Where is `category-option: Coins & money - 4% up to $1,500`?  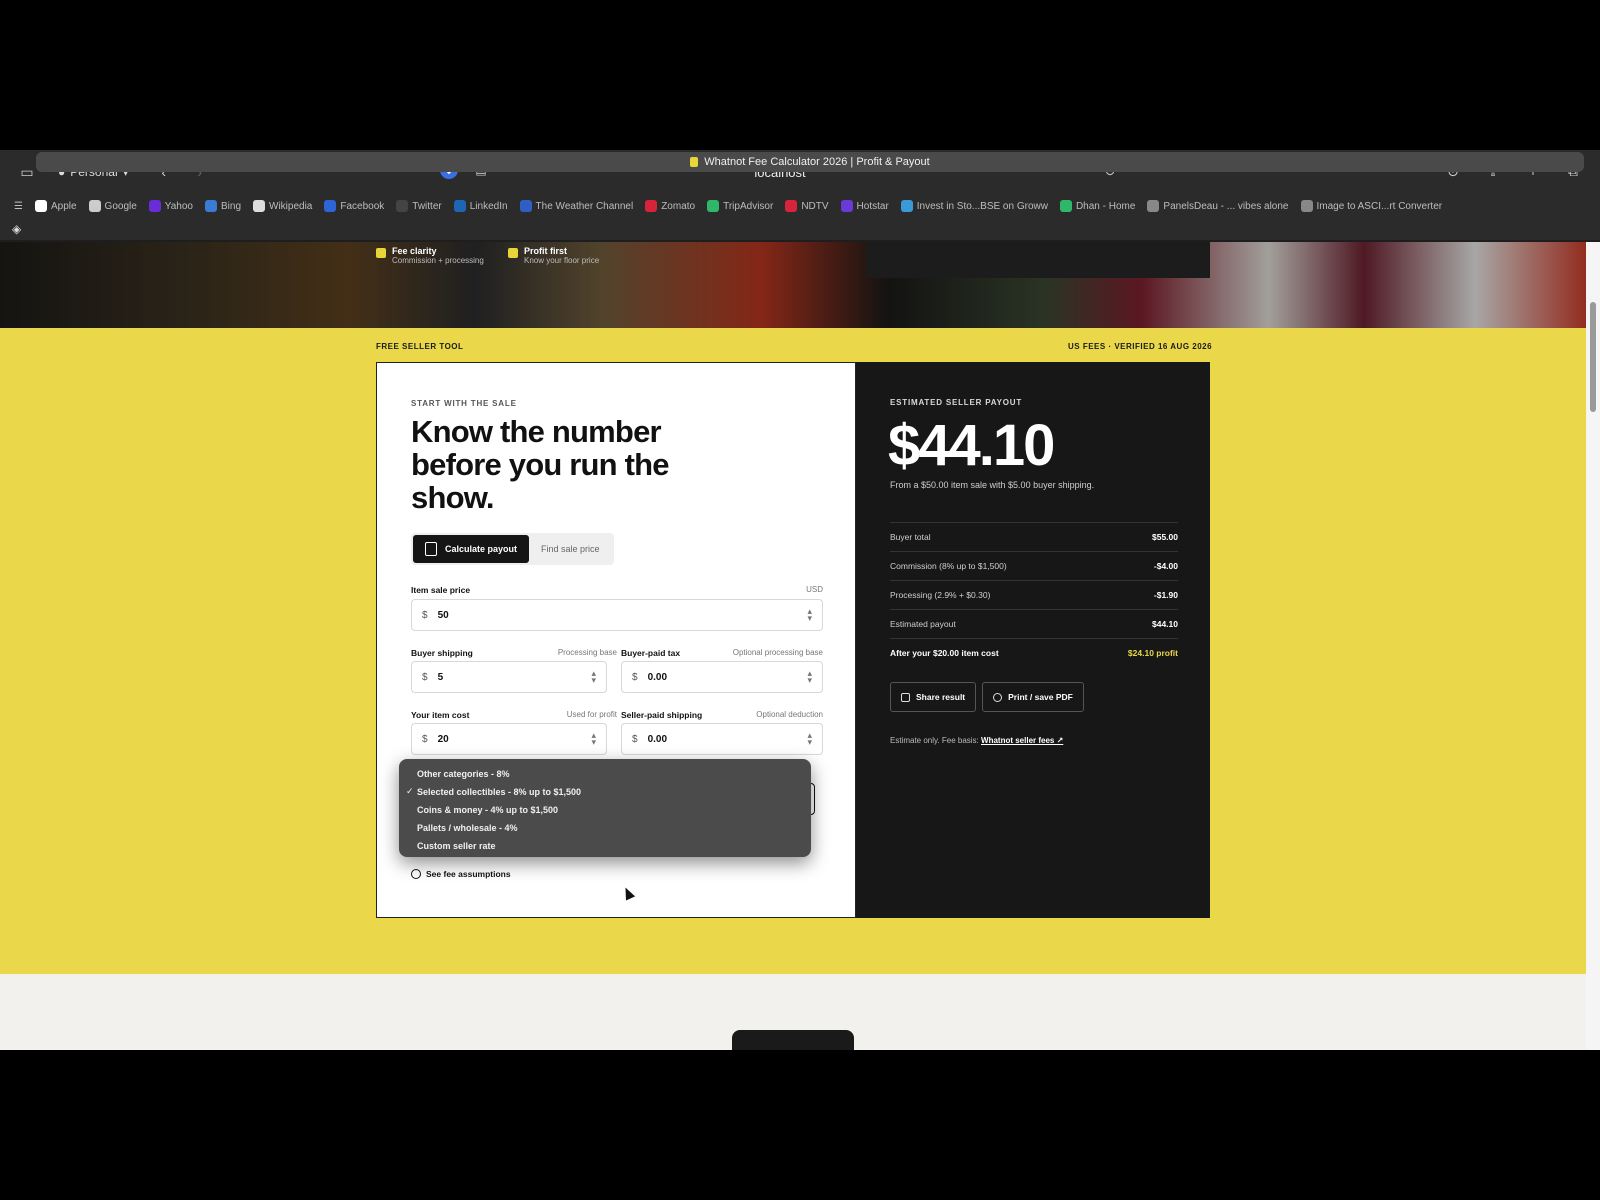
category-option: Coins & money - 4% up to $1,500 is located at coordinates (605, 810).